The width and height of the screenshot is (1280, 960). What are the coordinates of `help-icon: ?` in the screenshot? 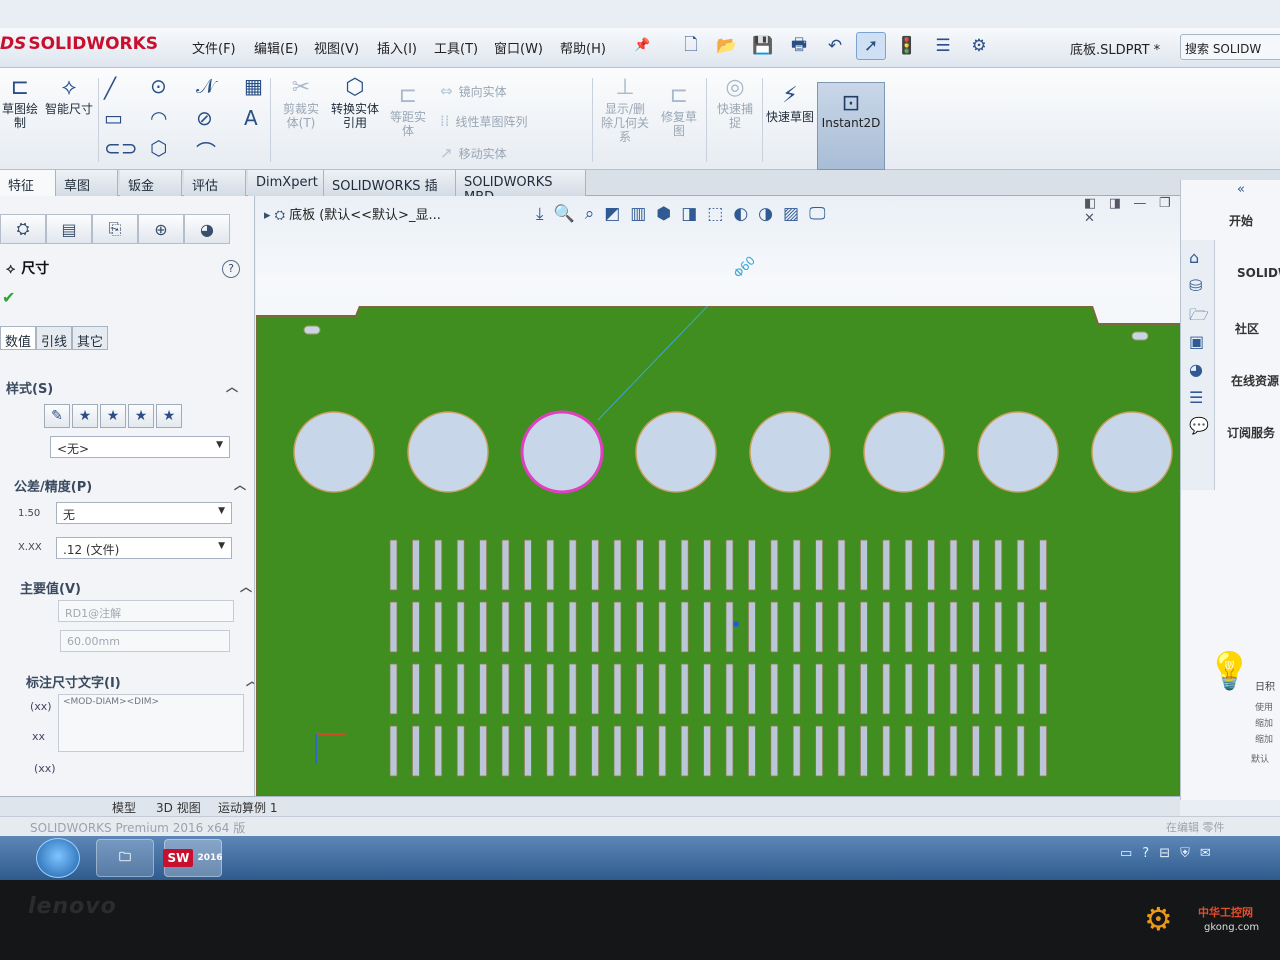 It's located at (231, 269).